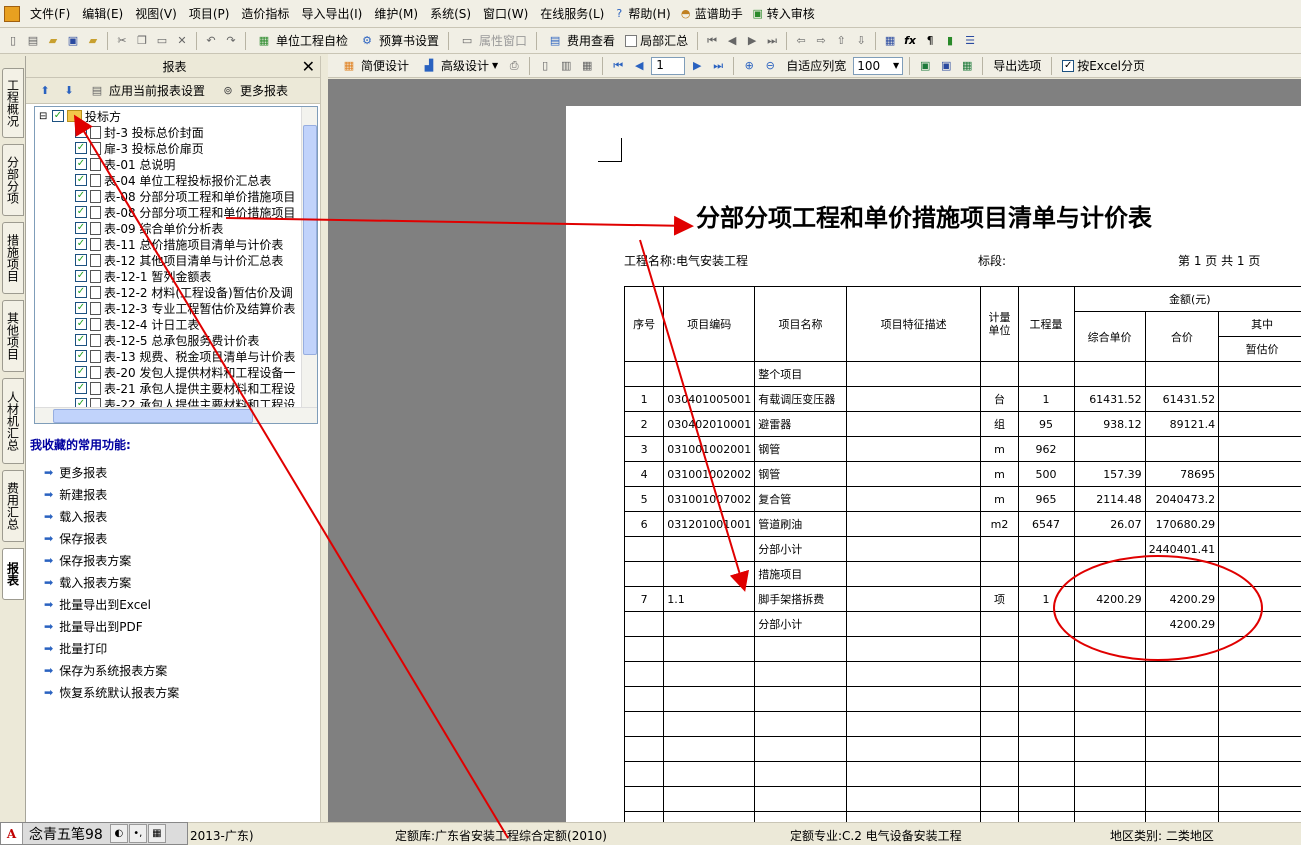  I want to click on redo-icon: ↷, so click(231, 41).